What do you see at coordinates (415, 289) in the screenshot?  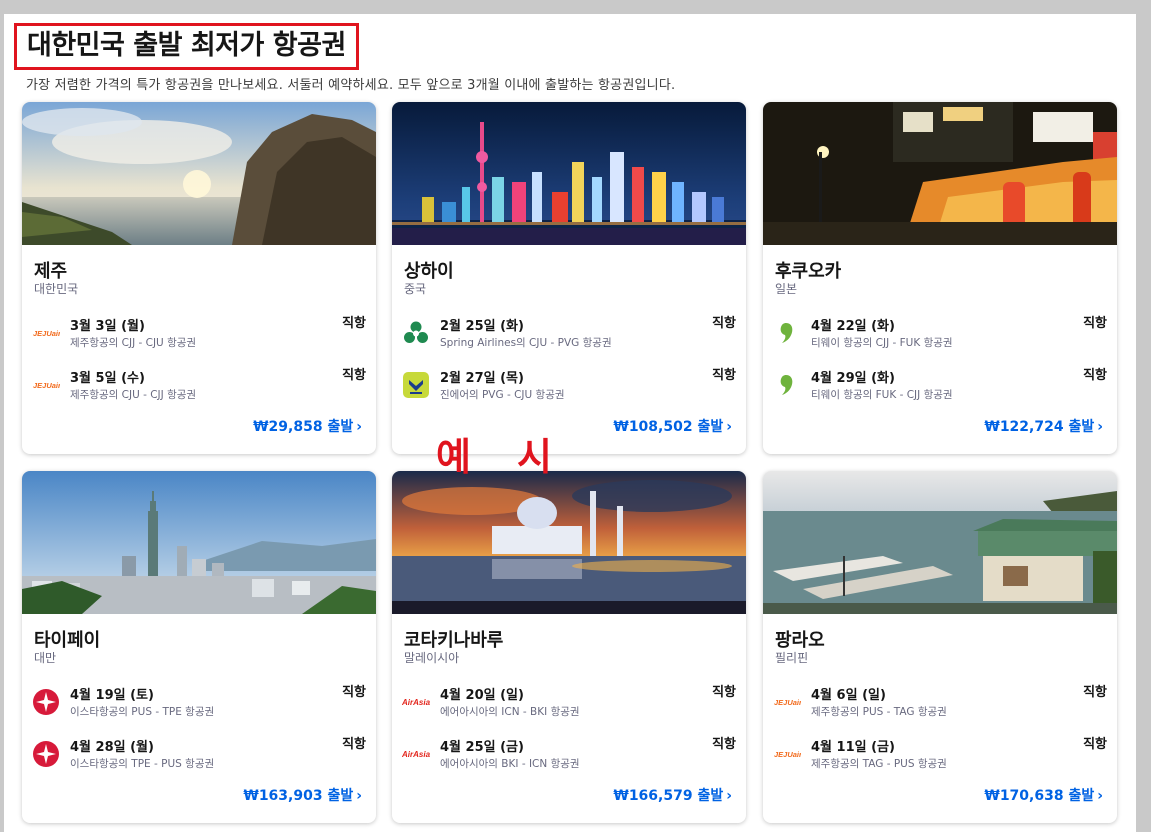 I see `destination-country: 중국` at bounding box center [415, 289].